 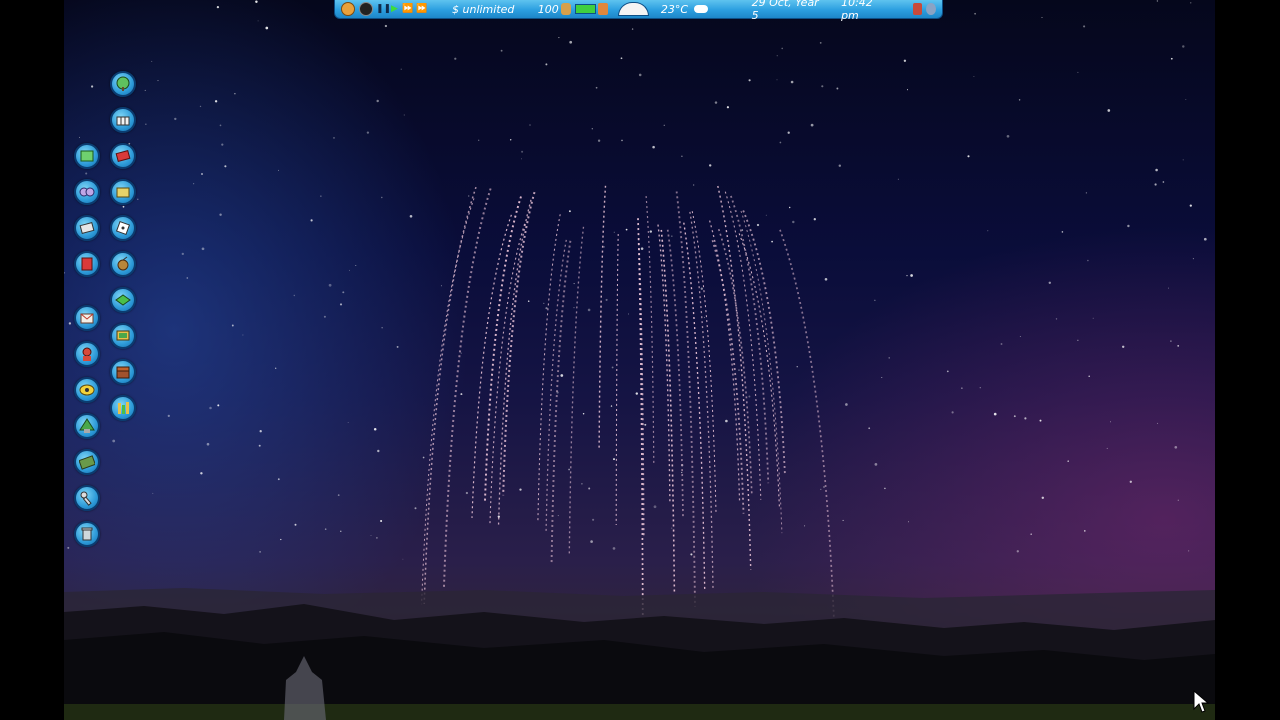 I want to click on chest-icon, so click(x=123, y=372).